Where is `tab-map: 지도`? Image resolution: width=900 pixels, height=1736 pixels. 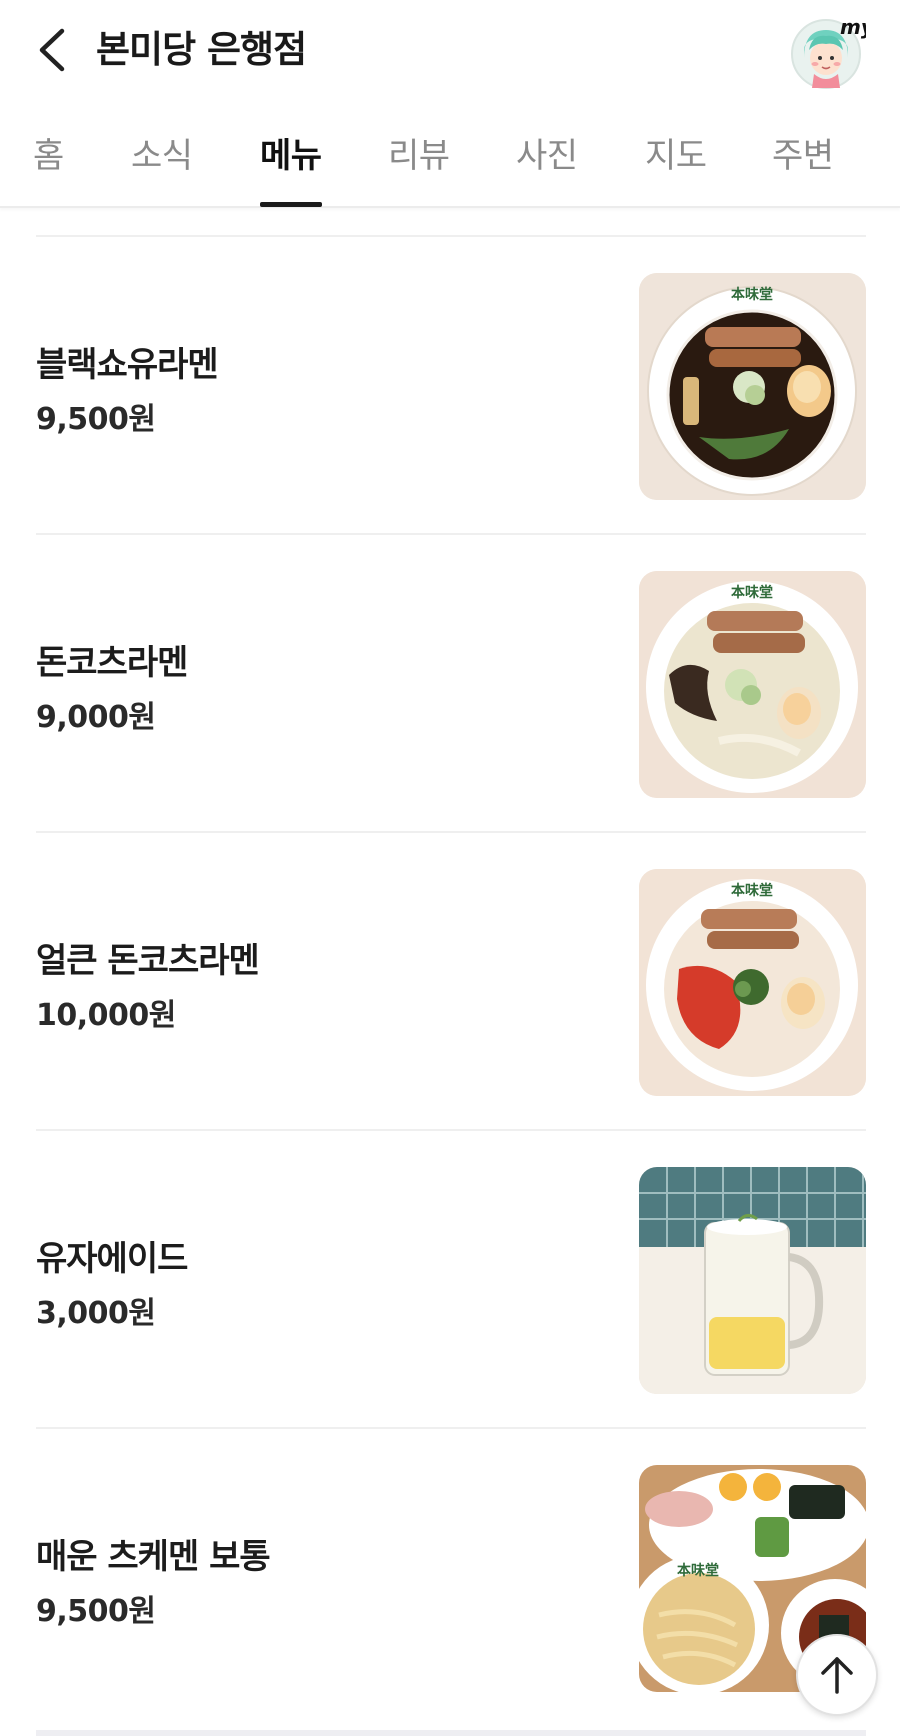 tab-map: 지도 is located at coordinates (676, 156).